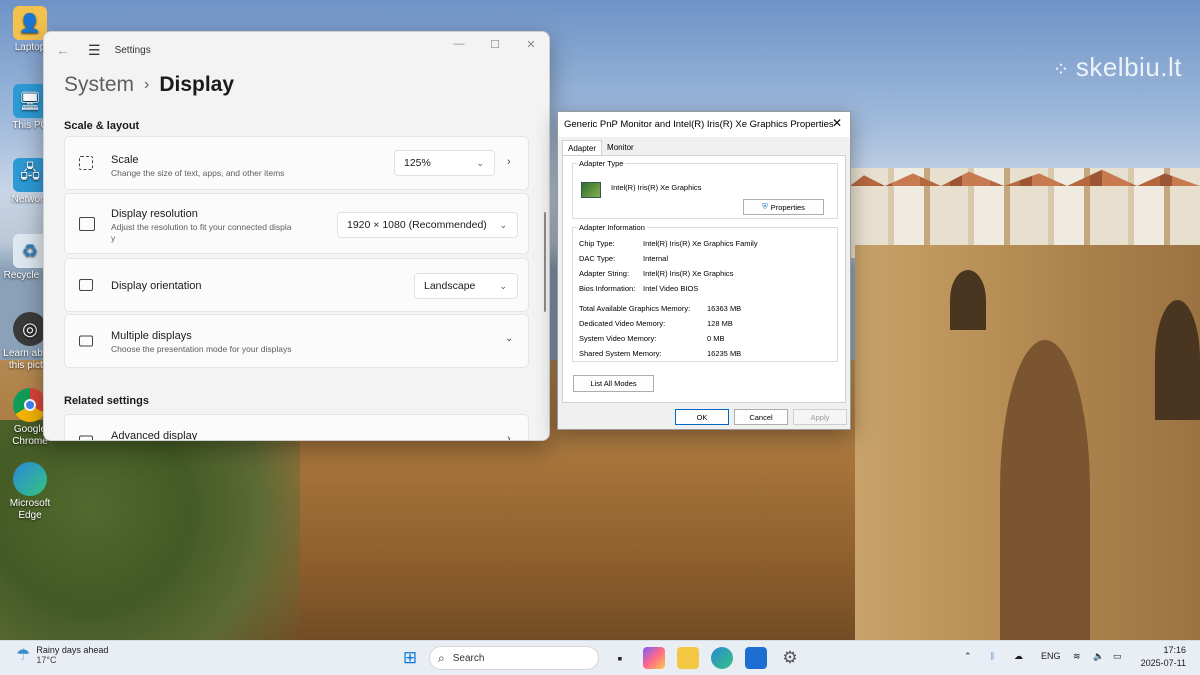  I want to click on scale-dropdown: 125% ⌄, so click(444, 163).